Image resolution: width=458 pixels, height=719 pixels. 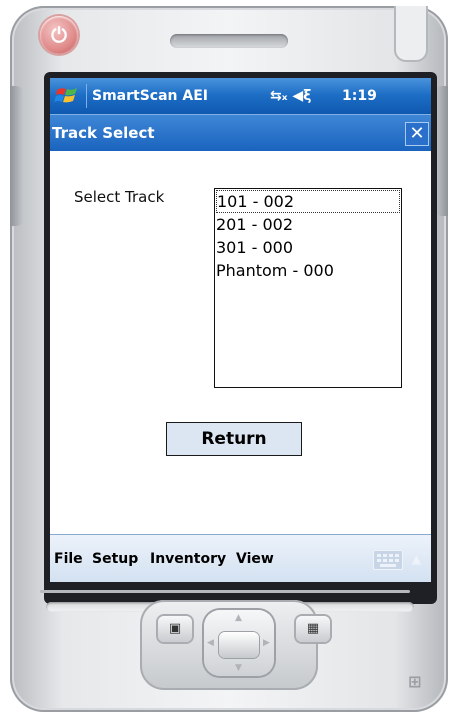 I want to click on contacts-hardware-button: ▦, so click(x=313, y=629).